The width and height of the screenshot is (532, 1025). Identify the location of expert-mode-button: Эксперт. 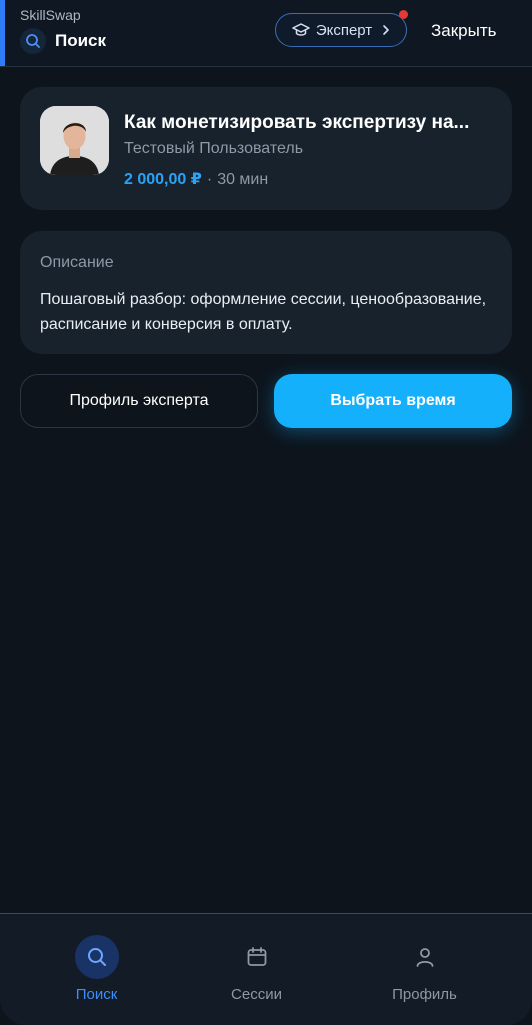
(341, 30).